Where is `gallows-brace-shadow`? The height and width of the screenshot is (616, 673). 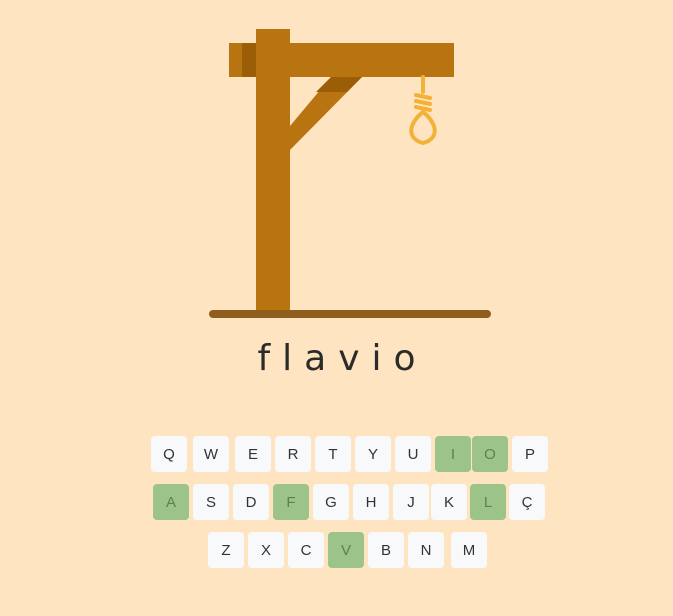
gallows-brace-shadow is located at coordinates (339, 84).